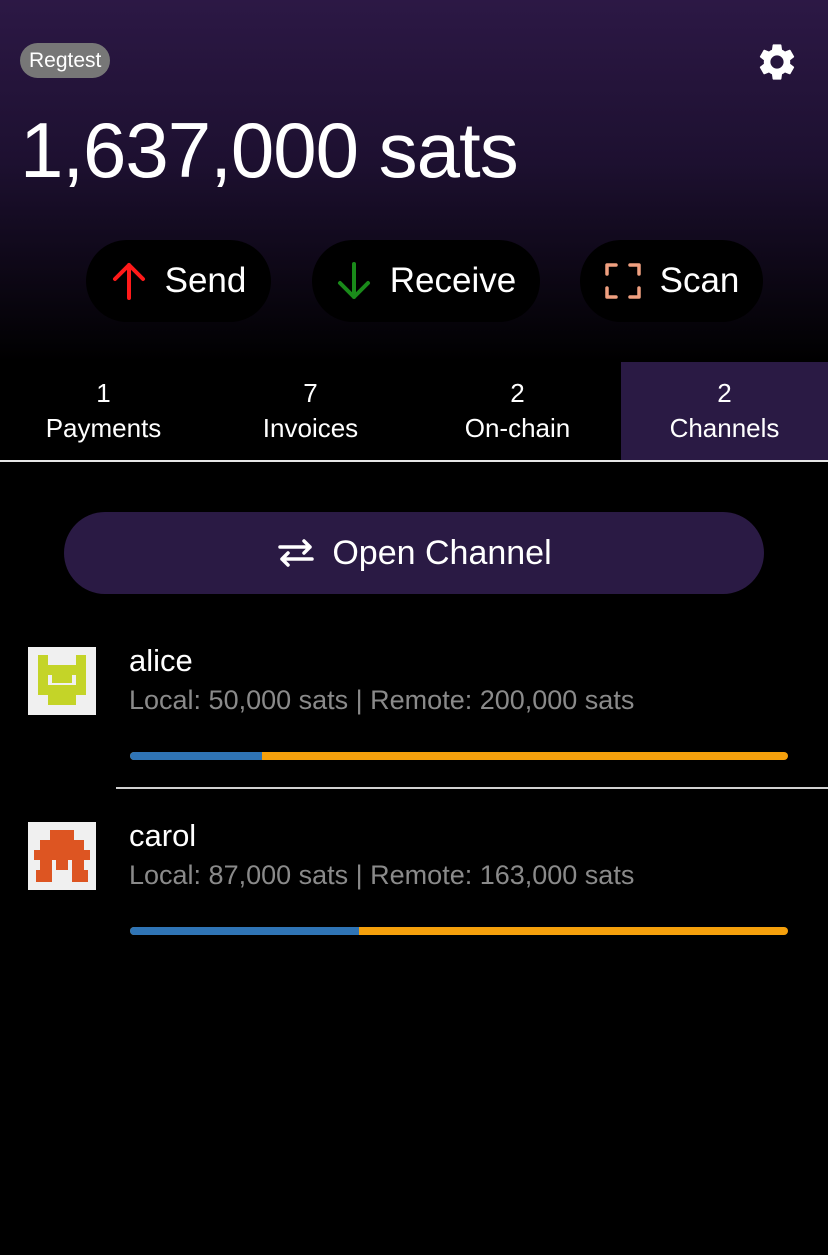 The height and width of the screenshot is (1255, 828). I want to click on open-channel-label: Open Channel, so click(442, 552).